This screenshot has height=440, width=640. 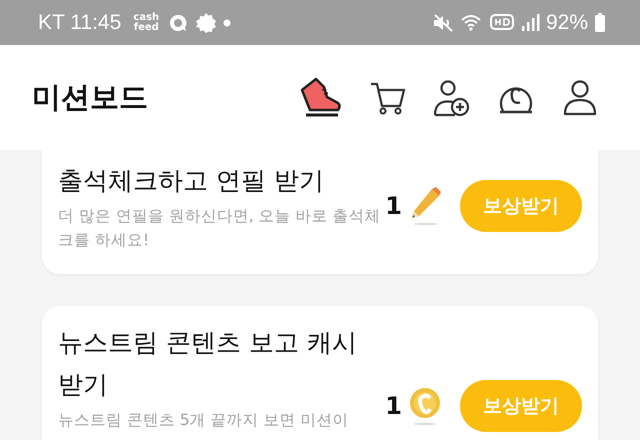 I want to click on notification-text: cash feed, so click(x=146, y=22).